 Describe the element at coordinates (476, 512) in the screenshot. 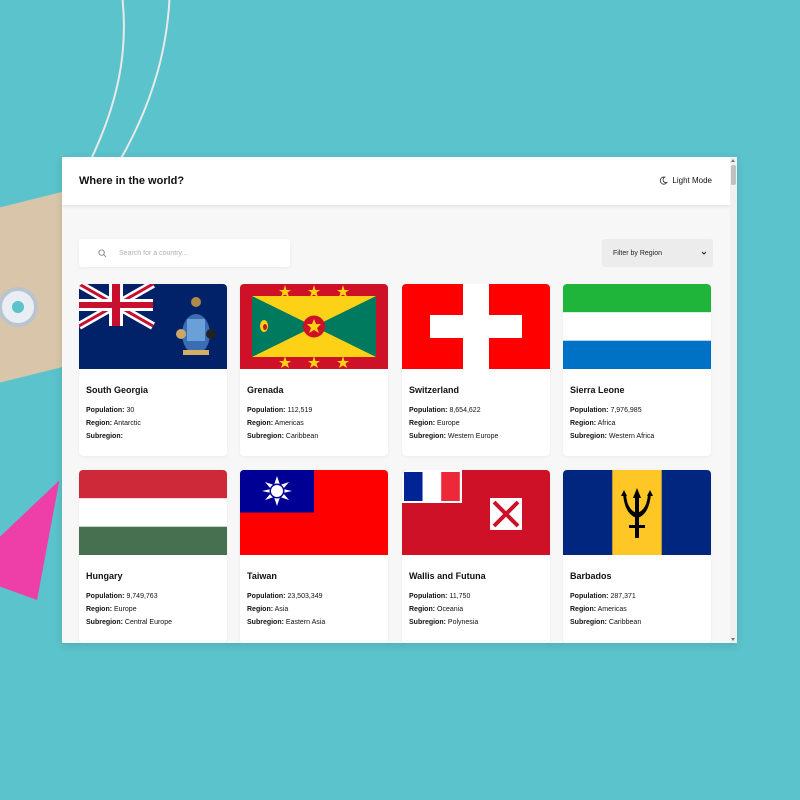

I see `wallis-and-futuna-flag` at that location.